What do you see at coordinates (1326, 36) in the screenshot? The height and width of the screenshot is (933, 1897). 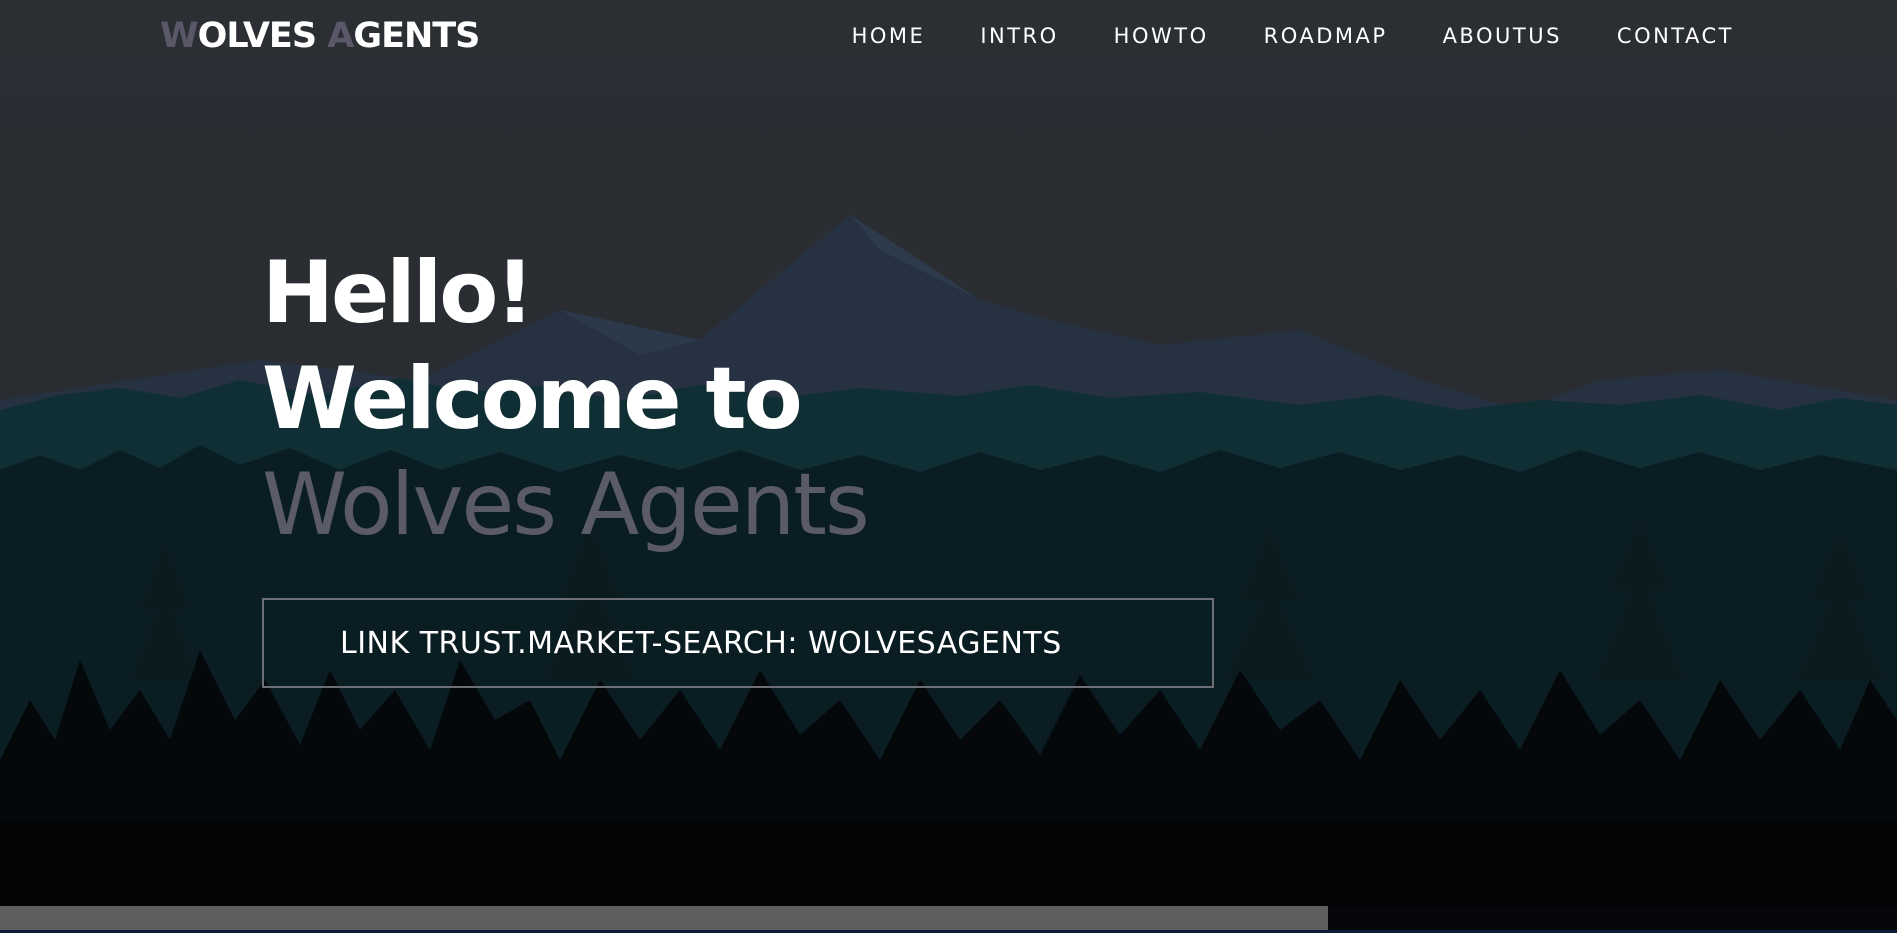 I see `nav-roadmap: ROADMAP` at bounding box center [1326, 36].